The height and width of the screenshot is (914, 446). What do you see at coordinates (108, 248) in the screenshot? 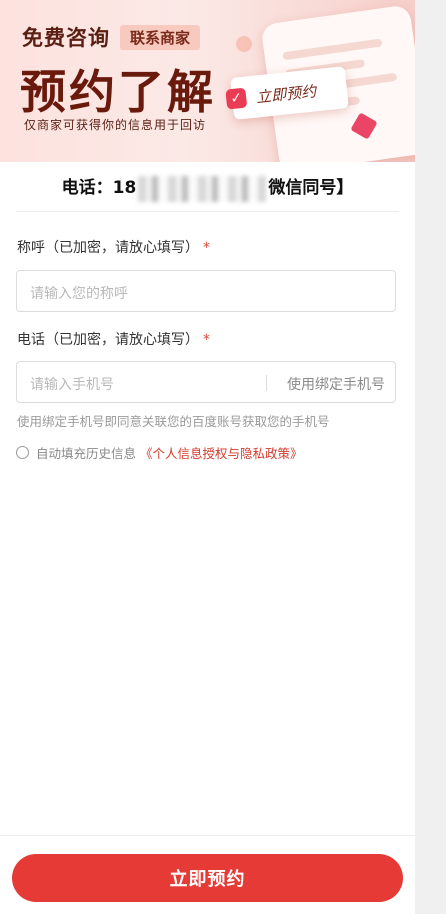
I see `name-label-text: 称呼（已加密，请放心填写）` at bounding box center [108, 248].